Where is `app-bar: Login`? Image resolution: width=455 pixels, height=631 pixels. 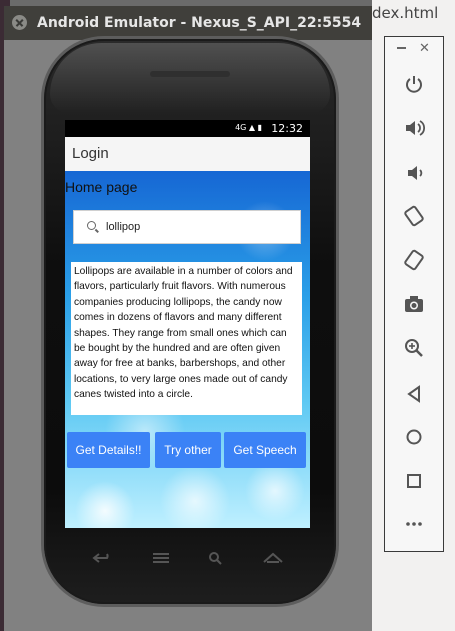 app-bar: Login is located at coordinates (187, 154).